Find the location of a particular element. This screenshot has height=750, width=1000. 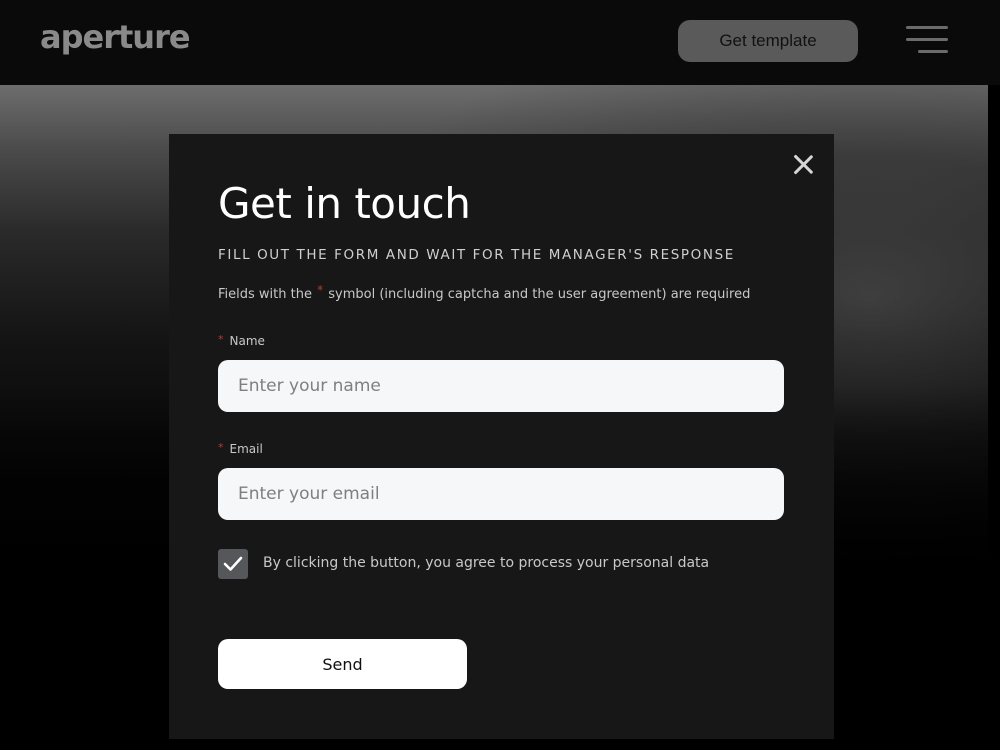

email-label: * Email is located at coordinates (240, 448).